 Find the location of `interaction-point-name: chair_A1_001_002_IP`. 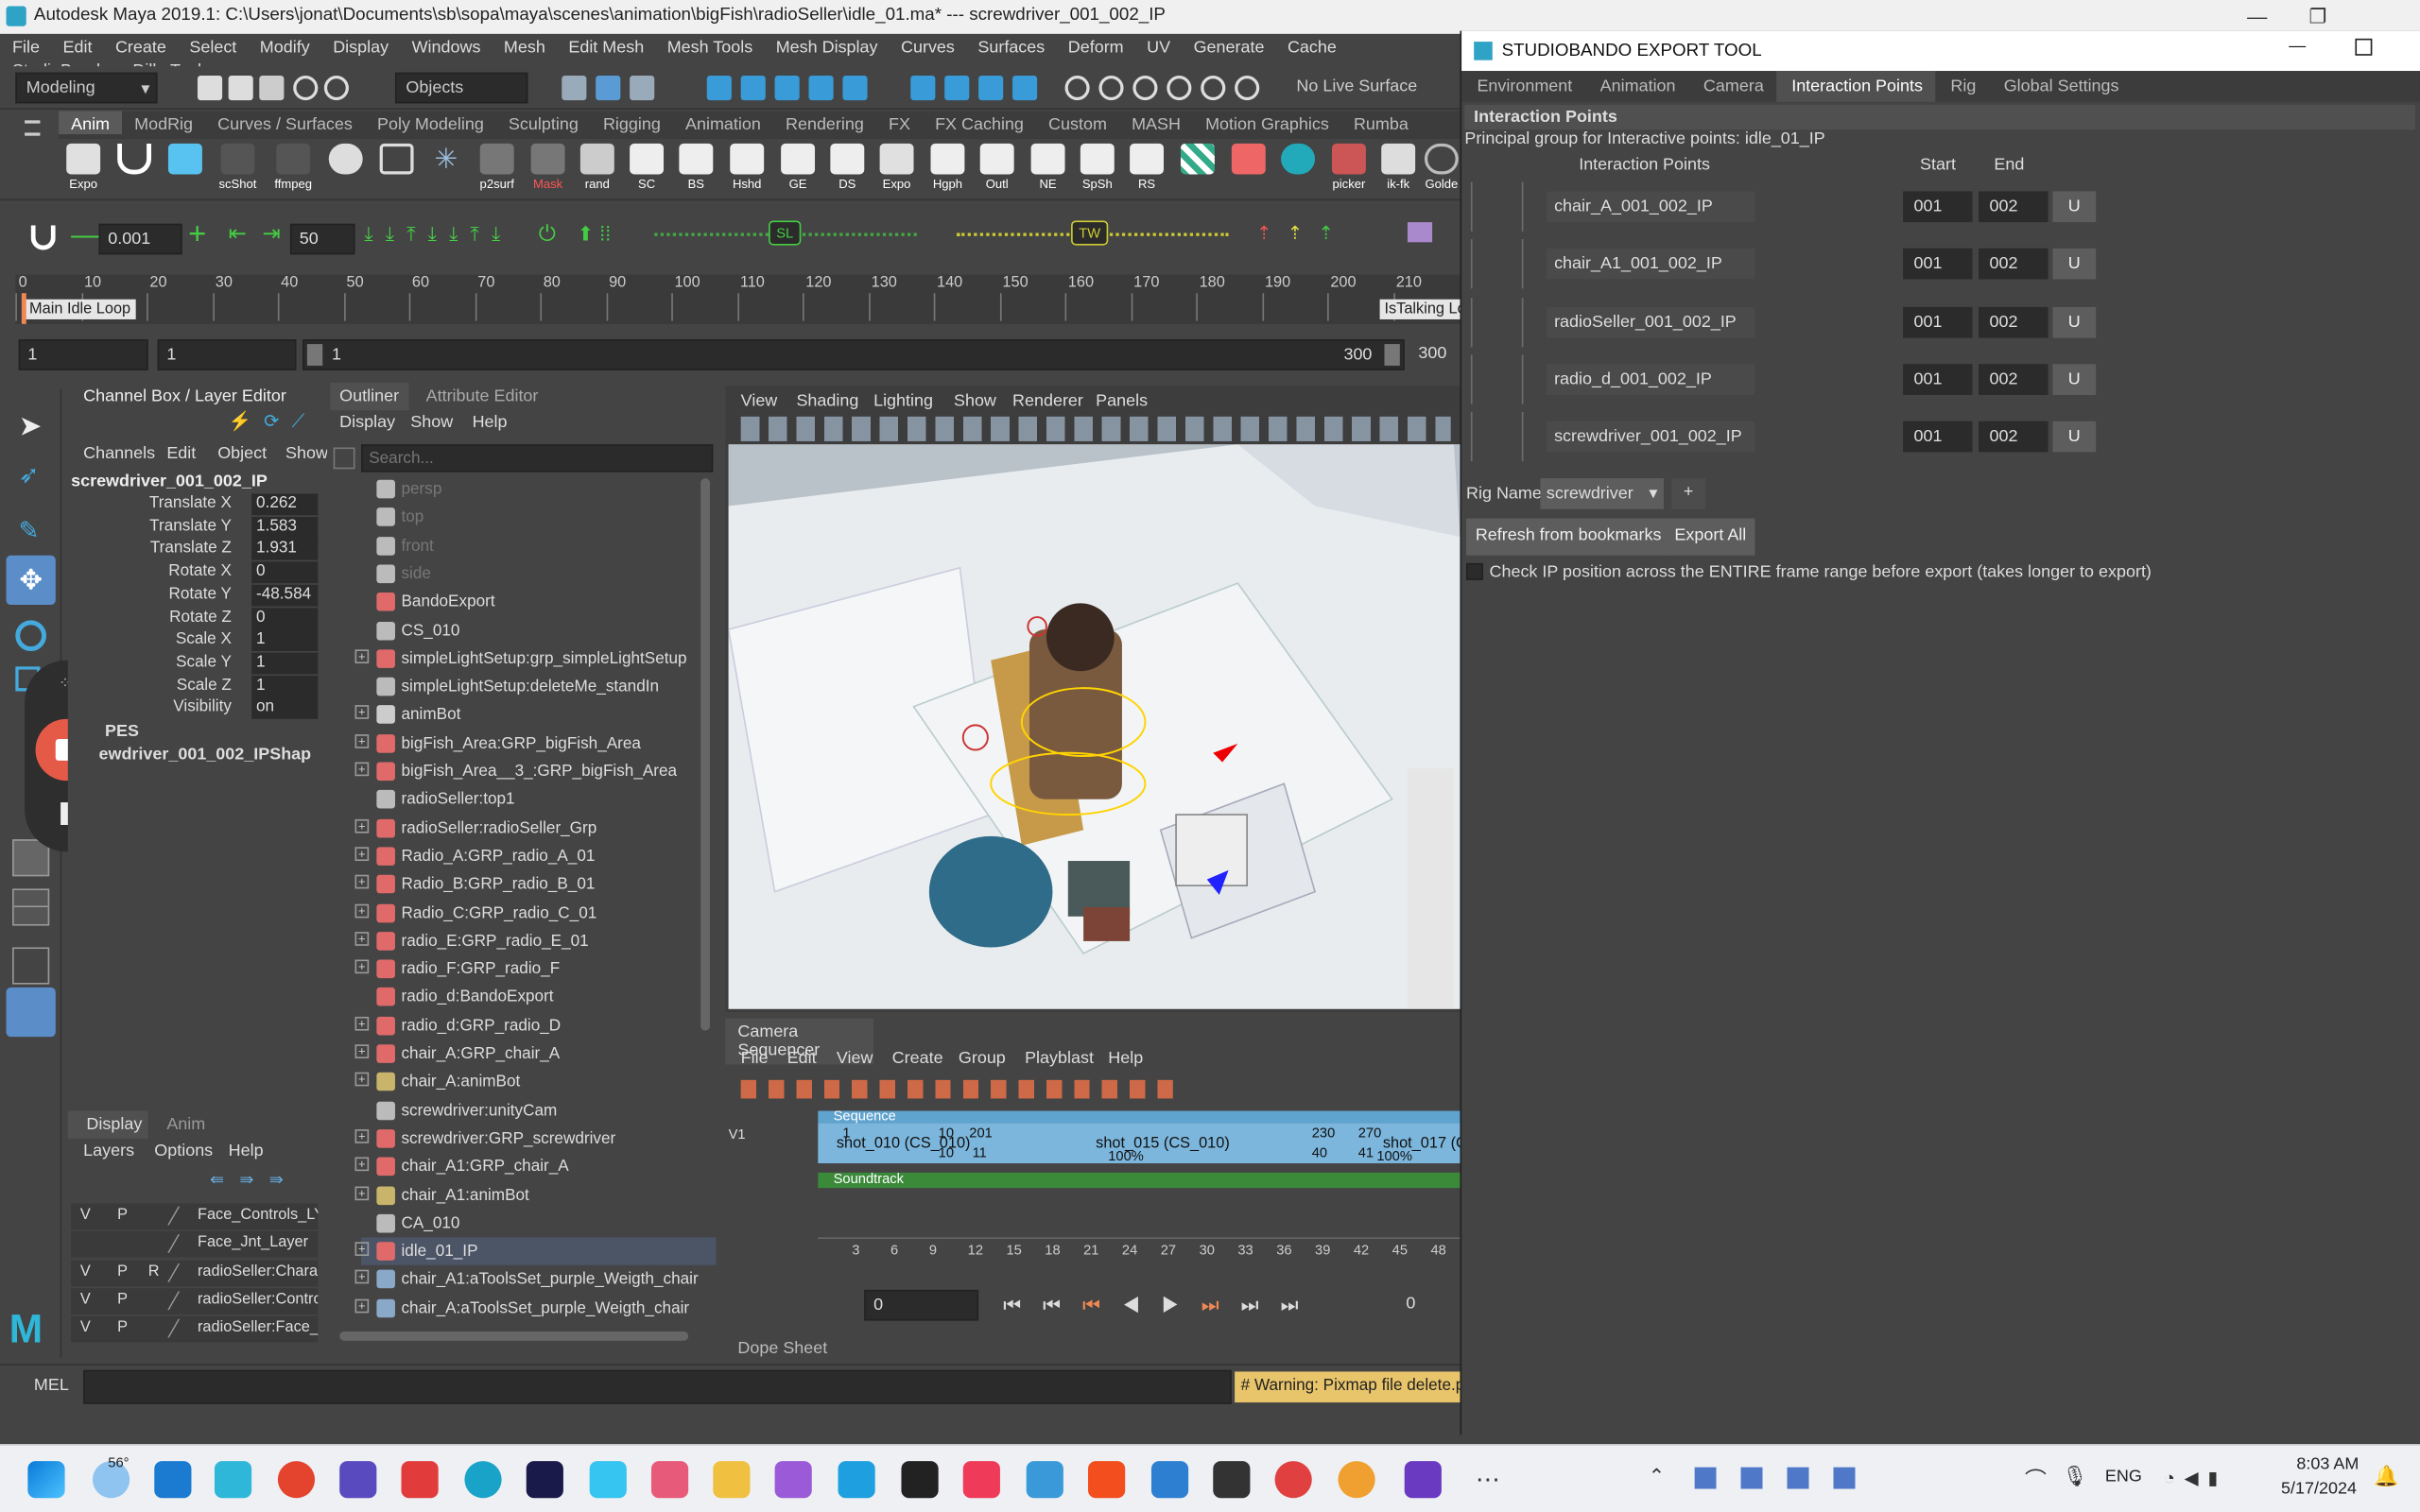

interaction-point-name: chair_A1_001_002_IP is located at coordinates (1651, 264).